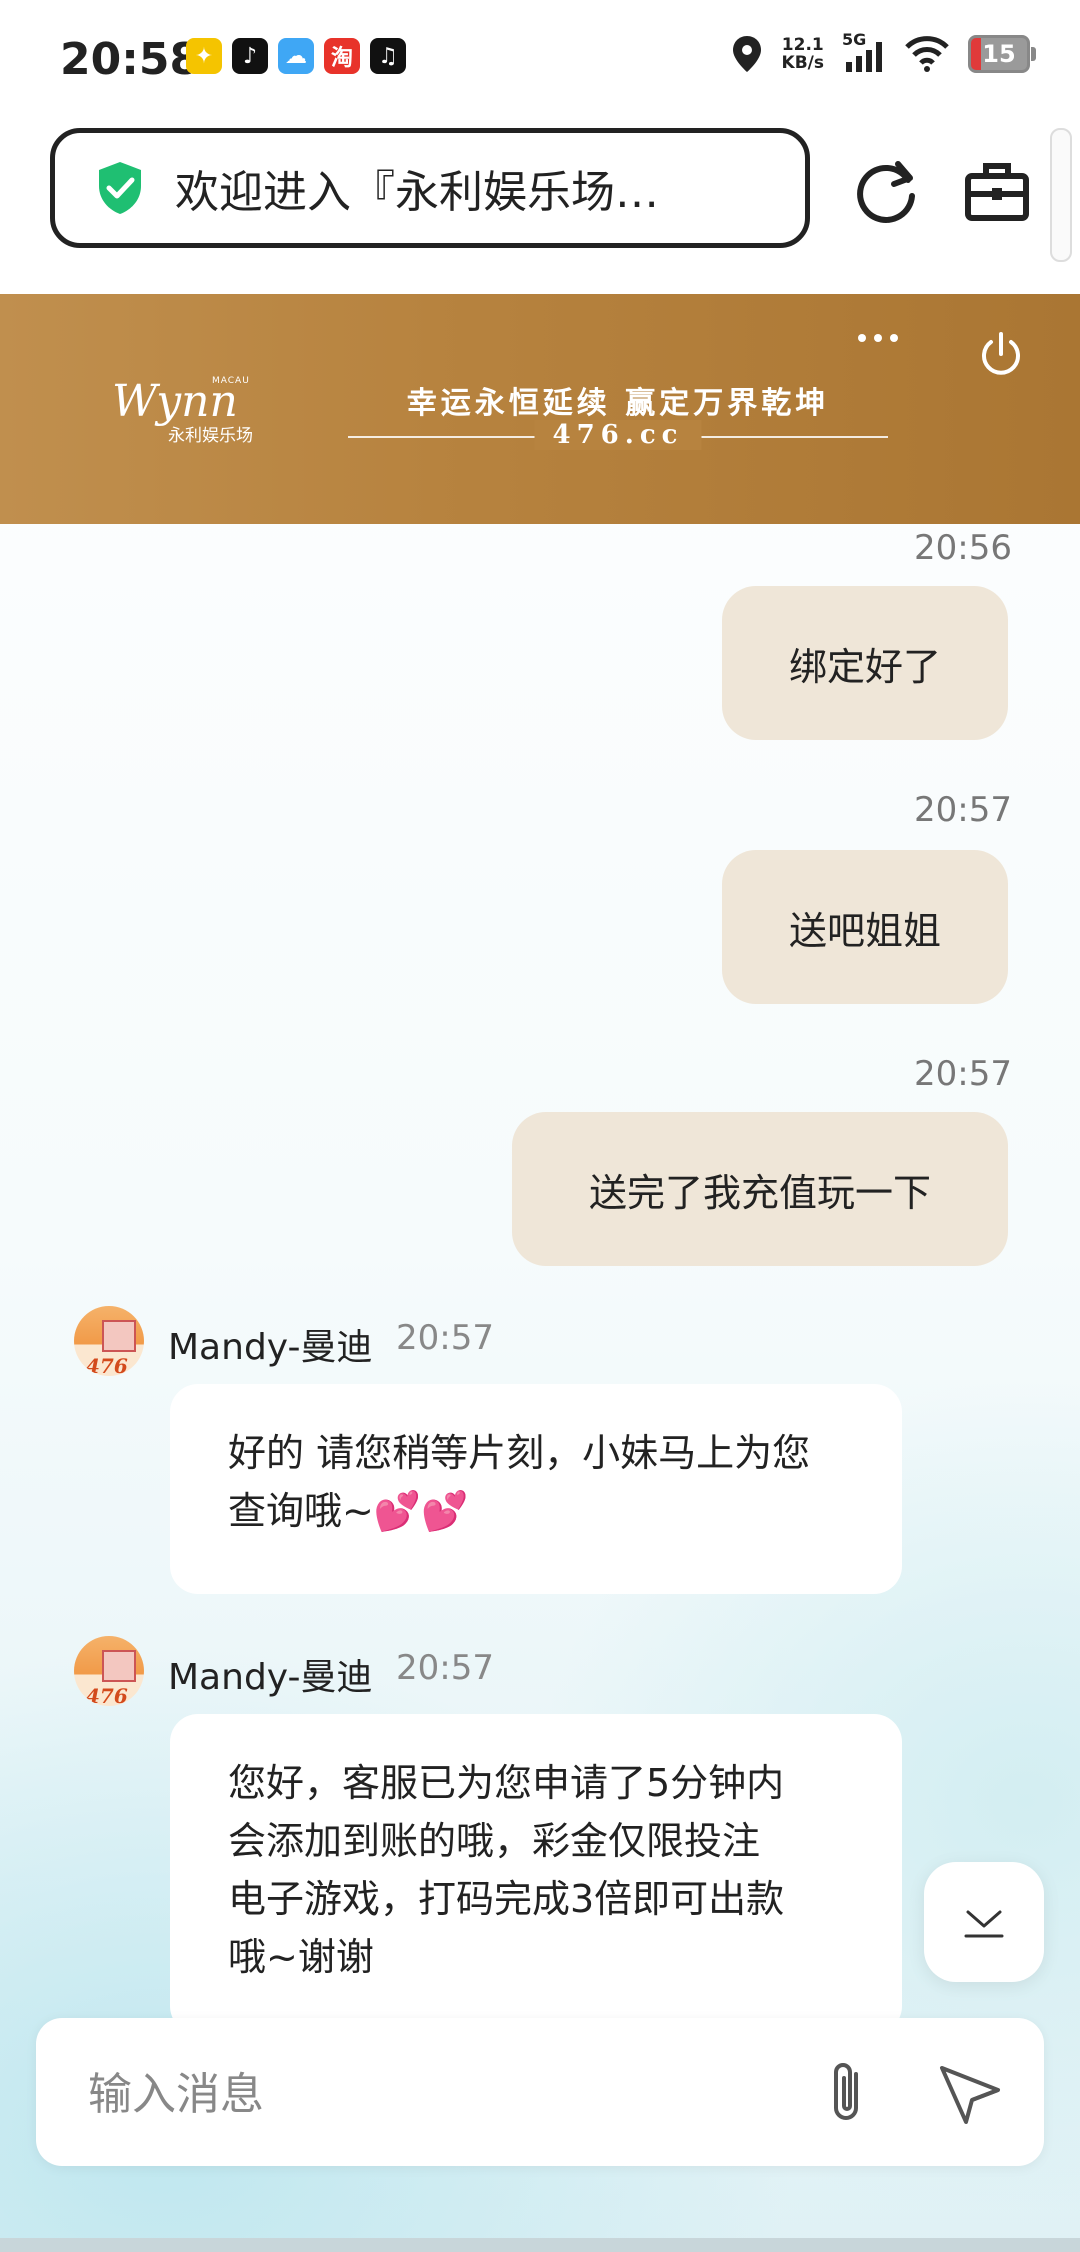  I want to click on slogan-divider: 476.cc, so click(618, 435).